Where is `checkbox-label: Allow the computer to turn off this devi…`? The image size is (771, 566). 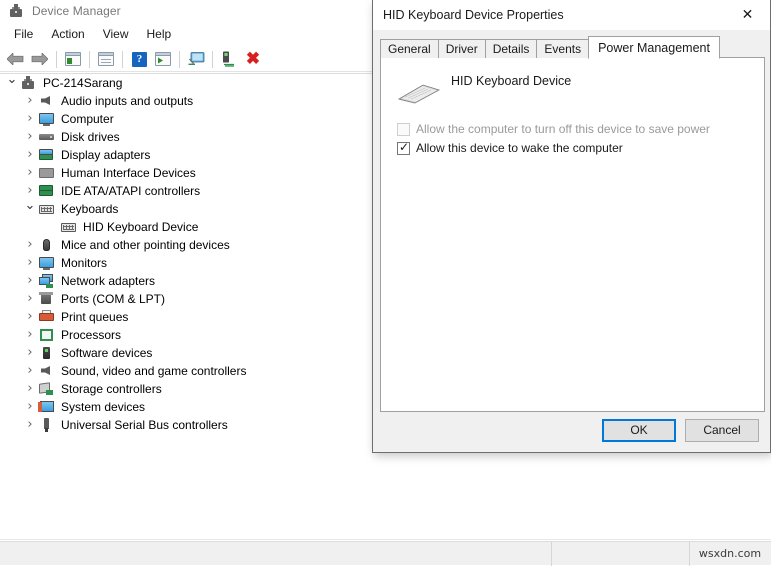
checkbox-label: Allow the computer to turn off this devi… is located at coordinates (563, 129).